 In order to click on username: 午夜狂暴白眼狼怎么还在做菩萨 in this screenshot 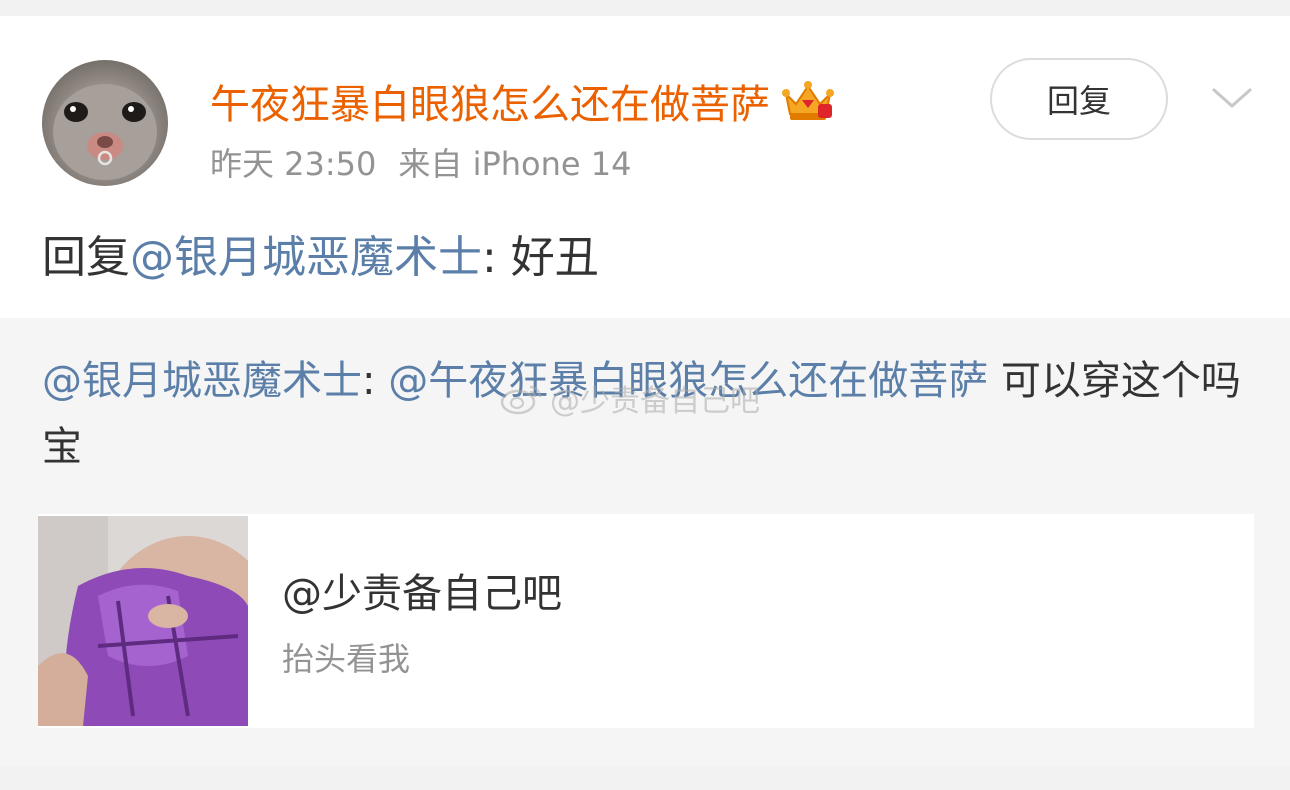, I will do `click(523, 101)`.